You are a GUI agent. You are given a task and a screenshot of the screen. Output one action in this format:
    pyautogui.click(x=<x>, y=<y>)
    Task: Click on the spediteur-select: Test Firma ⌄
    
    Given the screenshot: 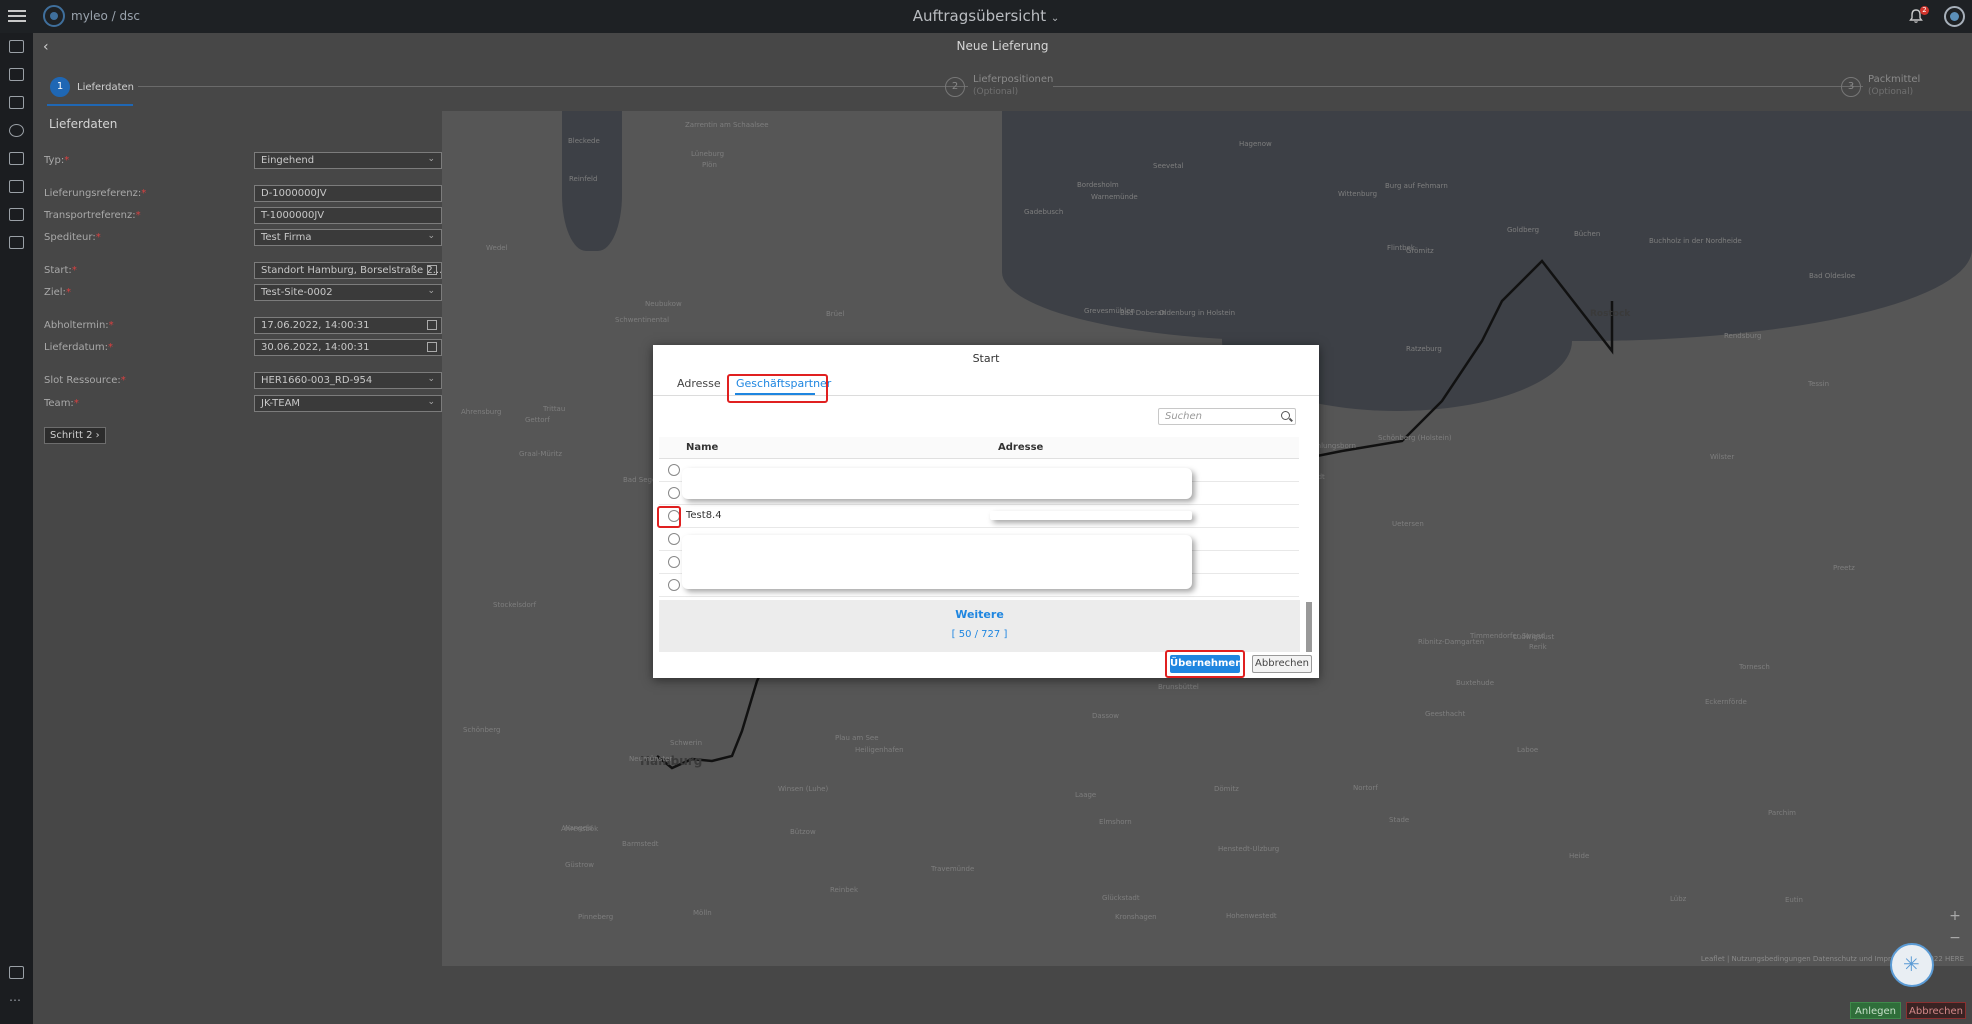 What is the action you would take?
    pyautogui.click(x=348, y=237)
    